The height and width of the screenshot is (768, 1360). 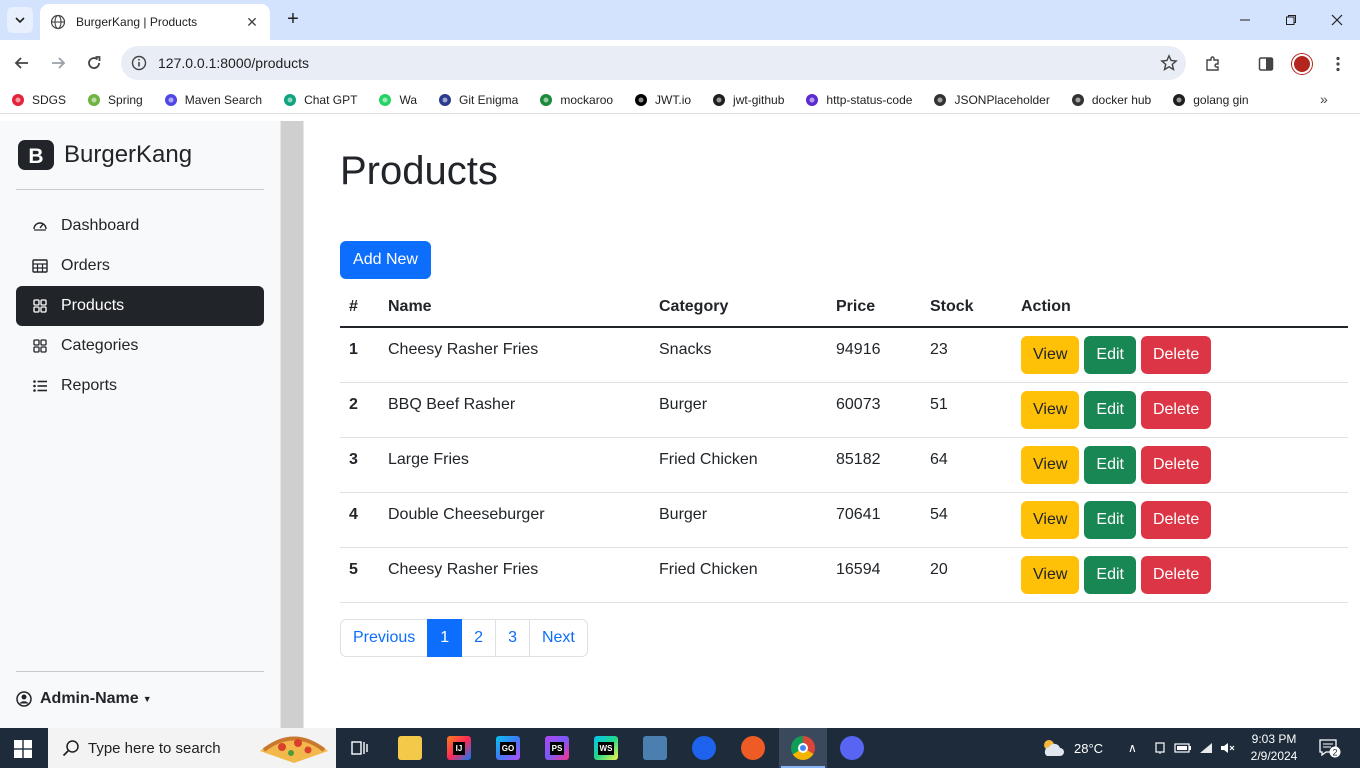 What do you see at coordinates (408, 99) in the screenshot?
I see `bookmark-label: Wa` at bounding box center [408, 99].